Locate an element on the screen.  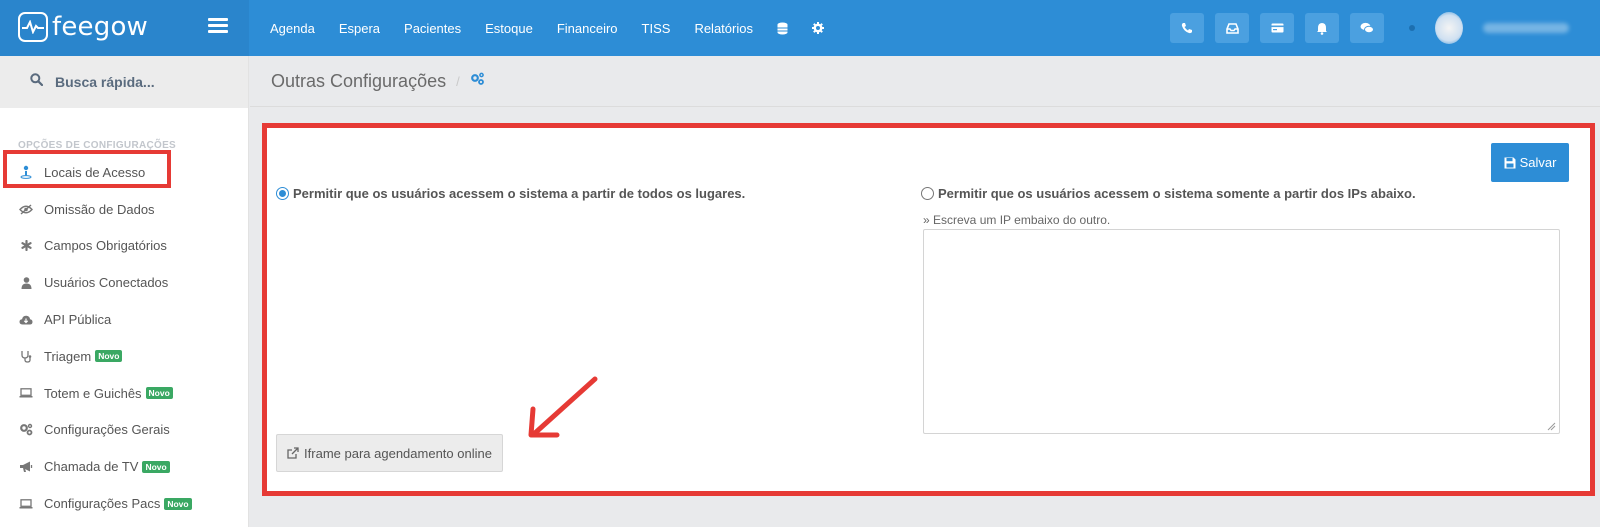
database-icon is located at coordinates (782, 28).